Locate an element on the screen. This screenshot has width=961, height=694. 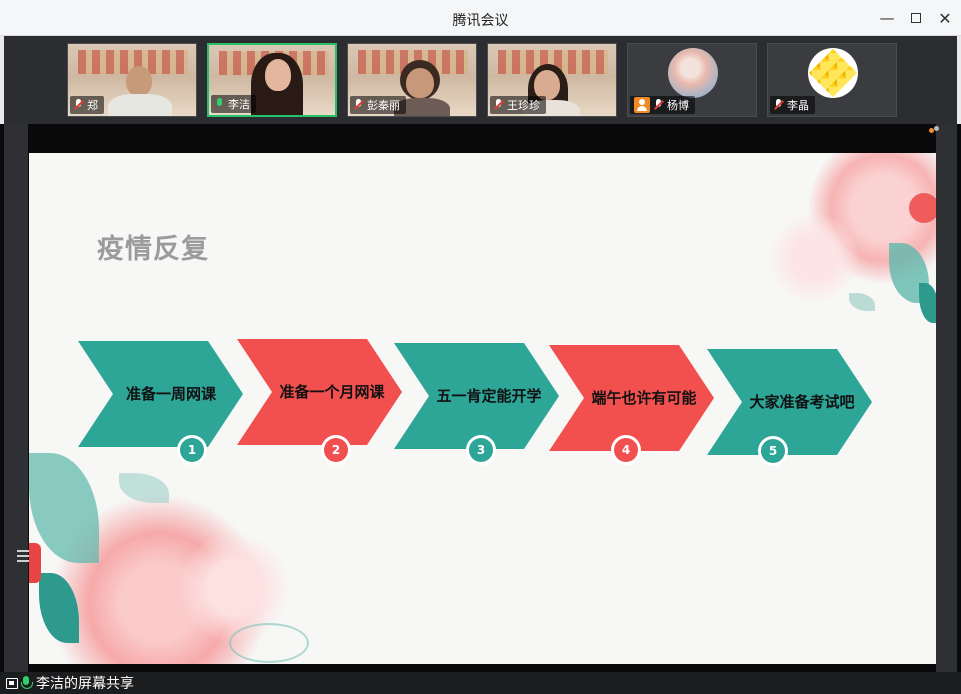
participant-tile: 李晶 is located at coordinates (832, 80).